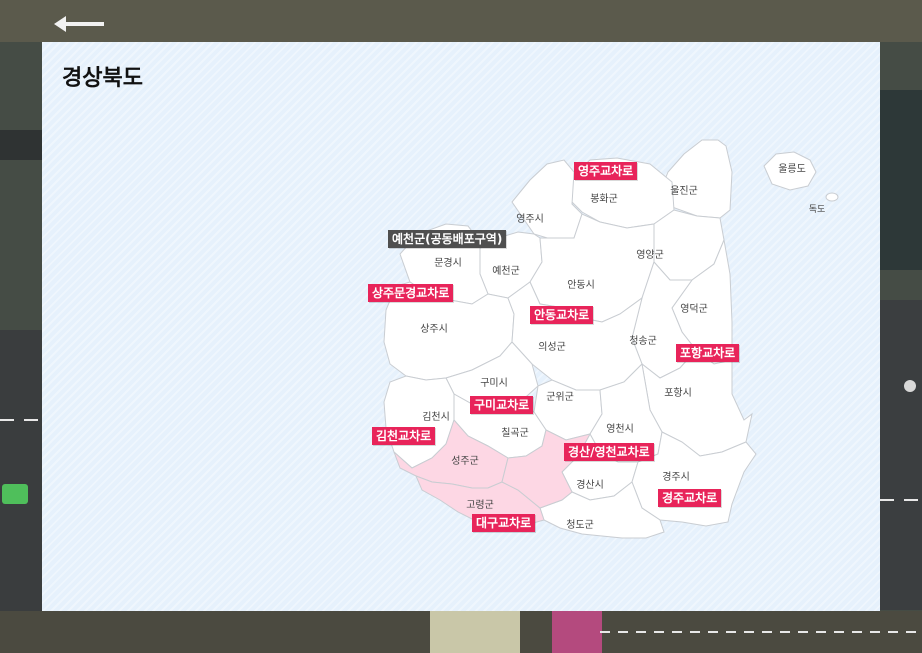 The height and width of the screenshot is (653, 922). What do you see at coordinates (678, 393) in the screenshot?
I see `label-pohang: 포항시` at bounding box center [678, 393].